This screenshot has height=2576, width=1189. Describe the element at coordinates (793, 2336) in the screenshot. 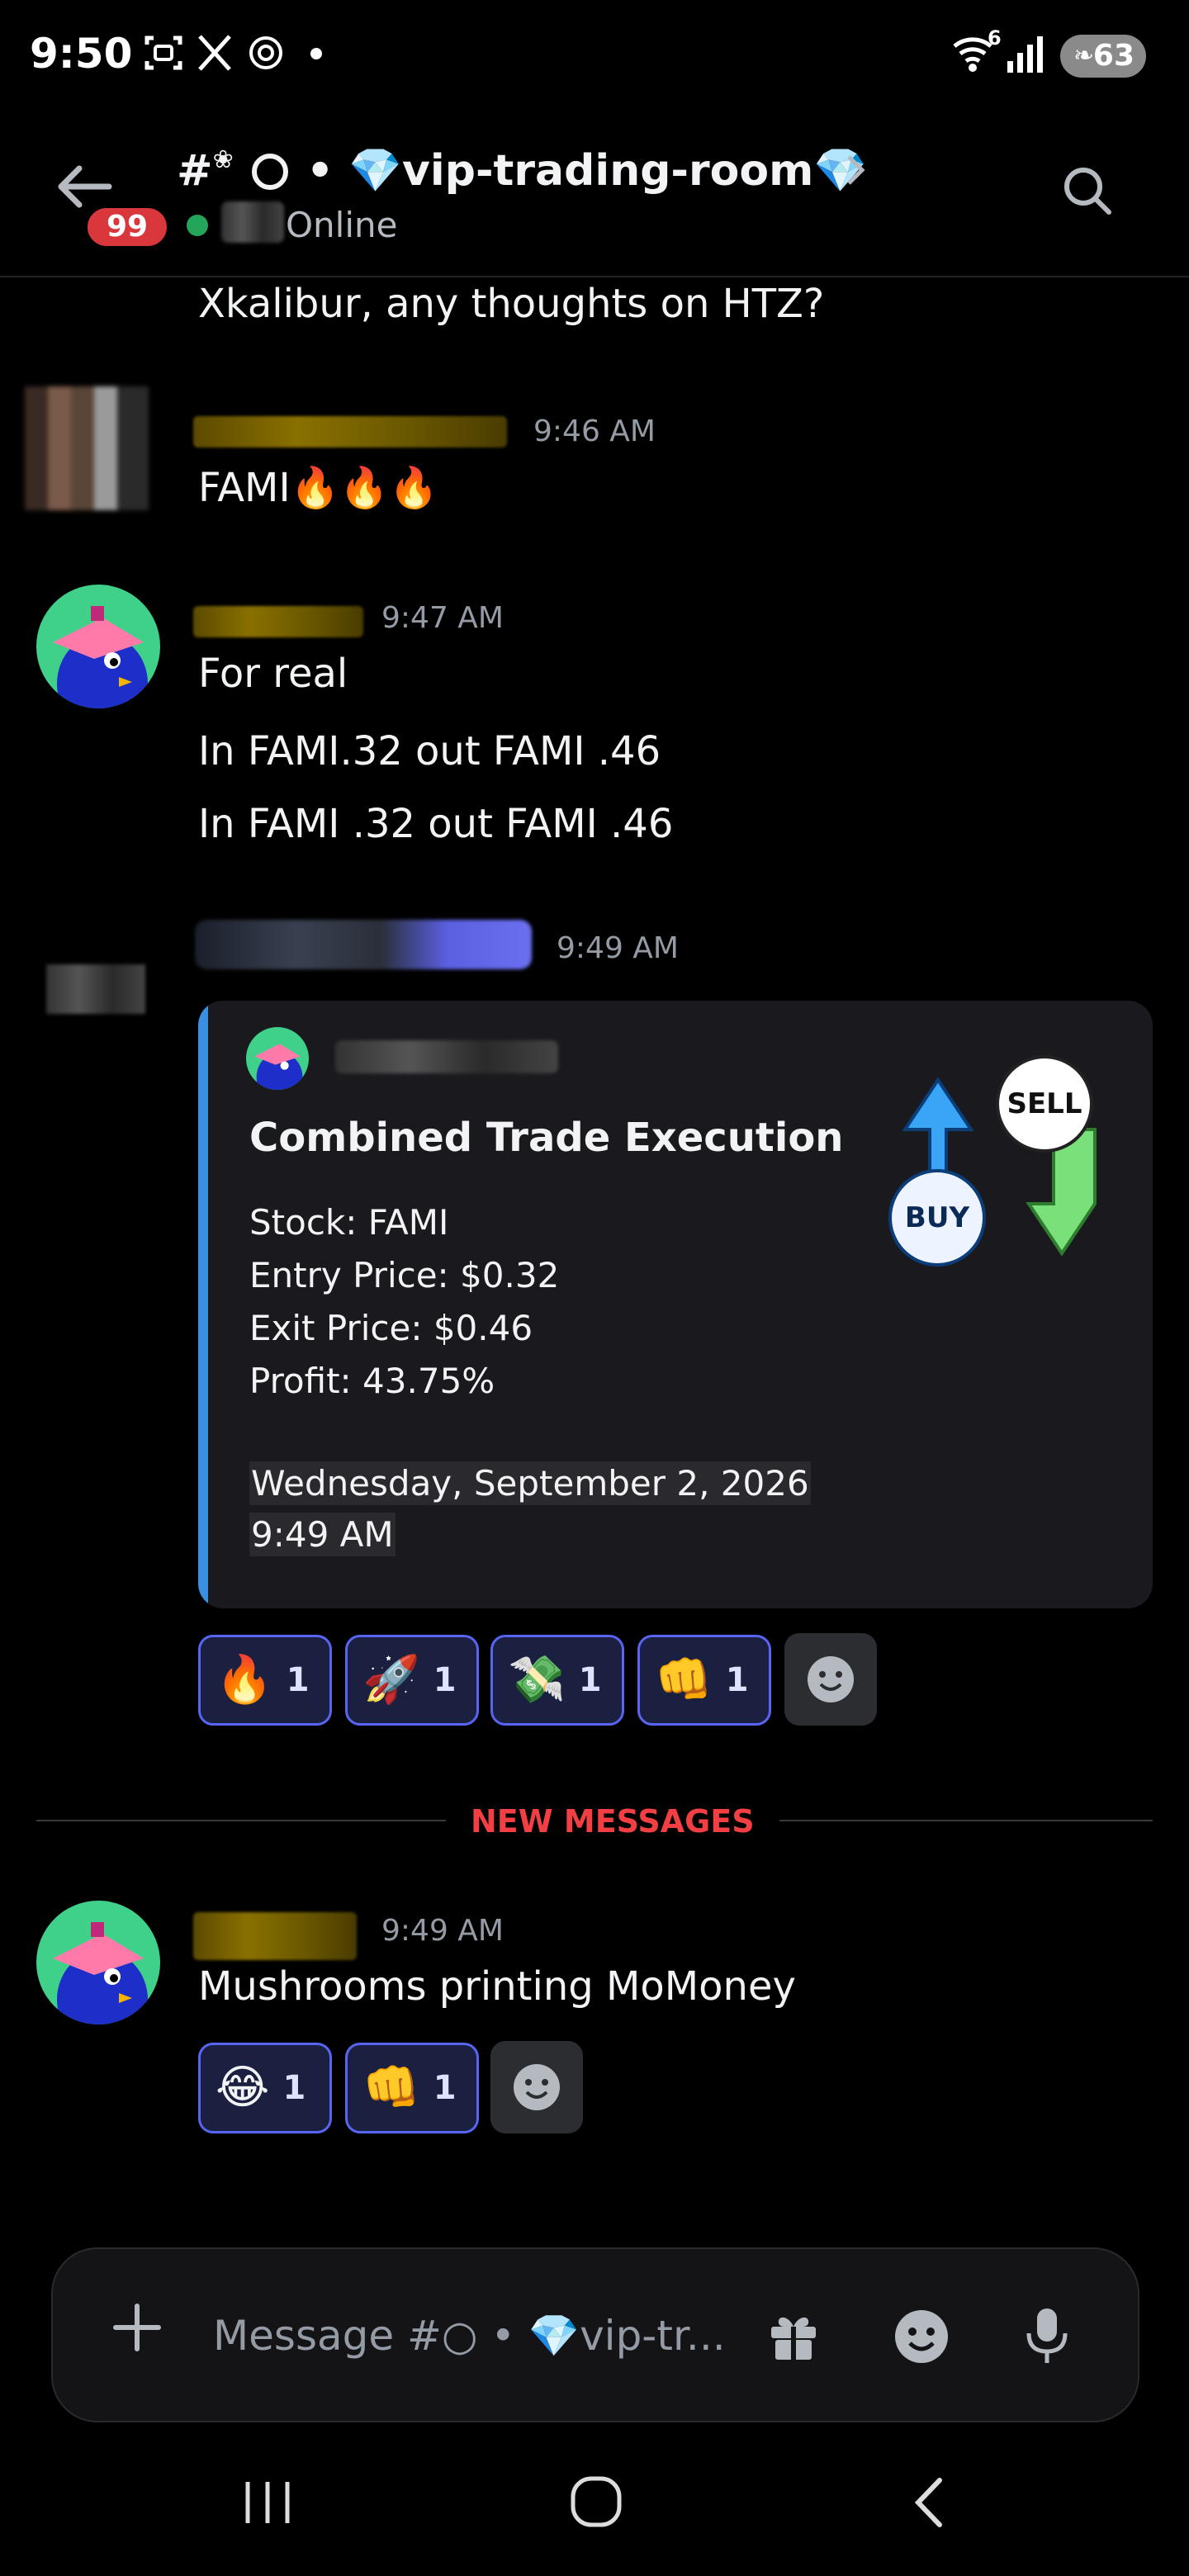

I see `gift-icon` at that location.